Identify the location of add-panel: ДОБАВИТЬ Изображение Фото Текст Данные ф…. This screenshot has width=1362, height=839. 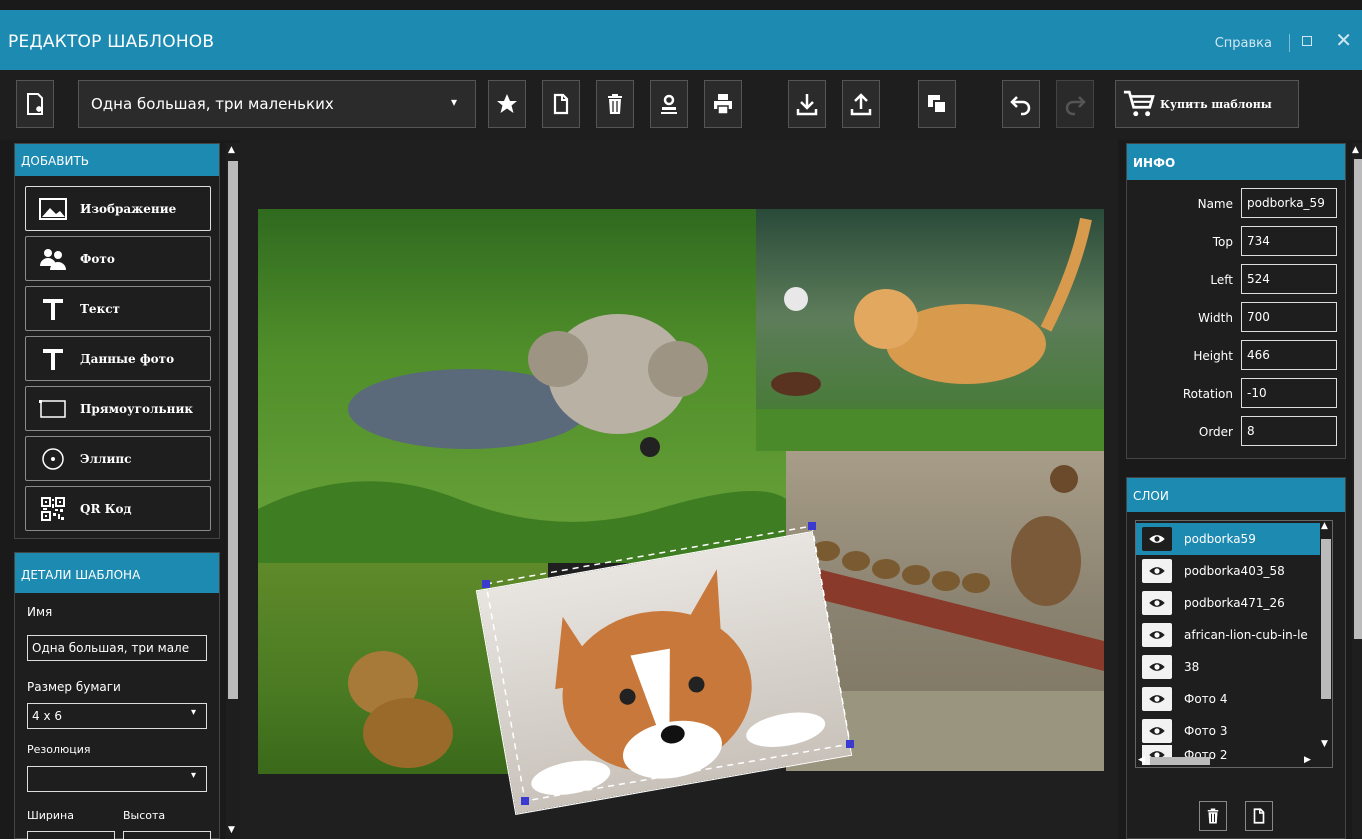
(117, 341).